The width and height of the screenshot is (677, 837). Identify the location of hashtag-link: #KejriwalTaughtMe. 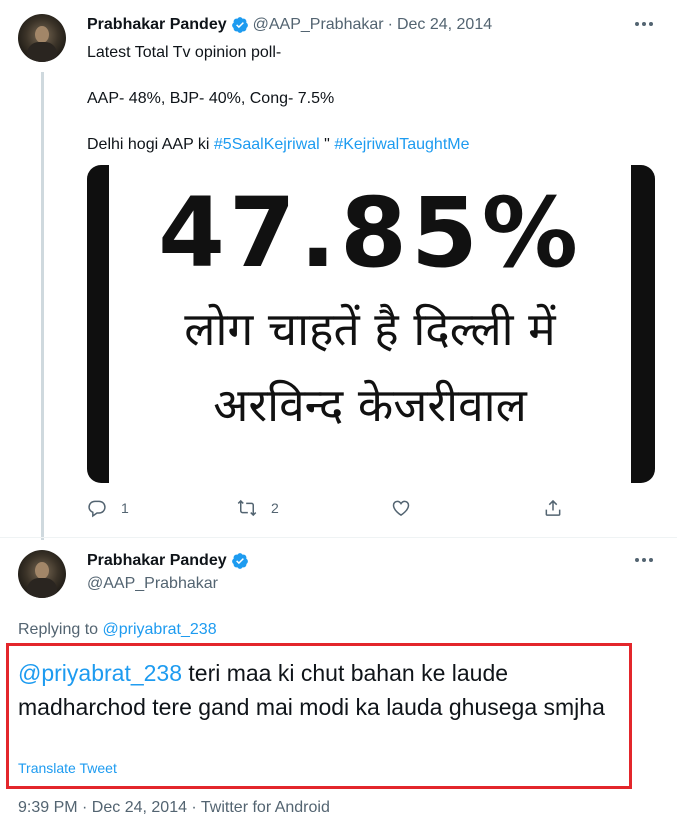
(401, 144).